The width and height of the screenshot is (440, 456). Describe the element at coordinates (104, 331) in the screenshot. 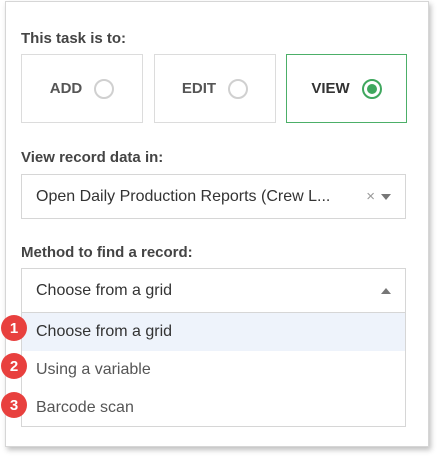

I see `option-label: Choose from a grid` at that location.